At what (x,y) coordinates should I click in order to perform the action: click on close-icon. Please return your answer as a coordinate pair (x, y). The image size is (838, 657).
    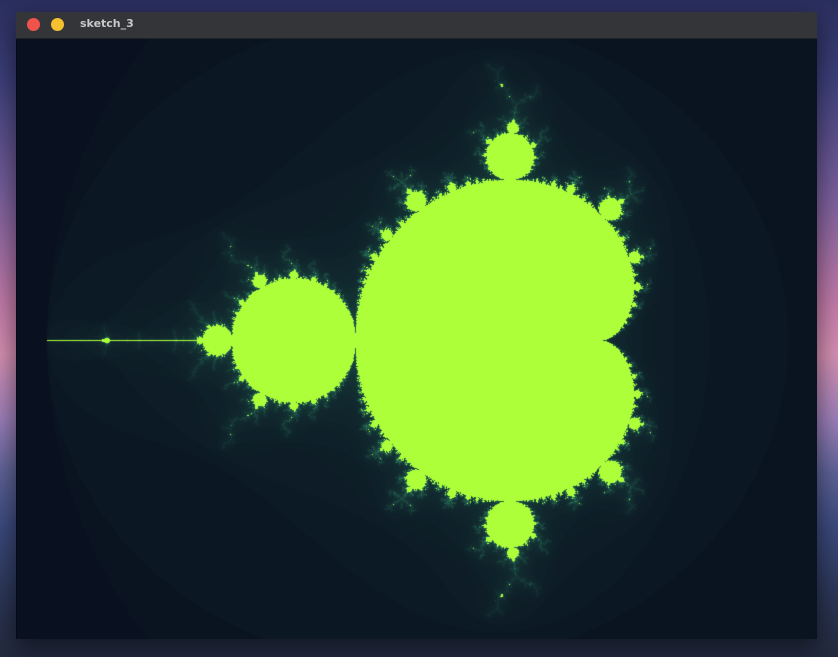
    Looking at the image, I should click on (33, 24).